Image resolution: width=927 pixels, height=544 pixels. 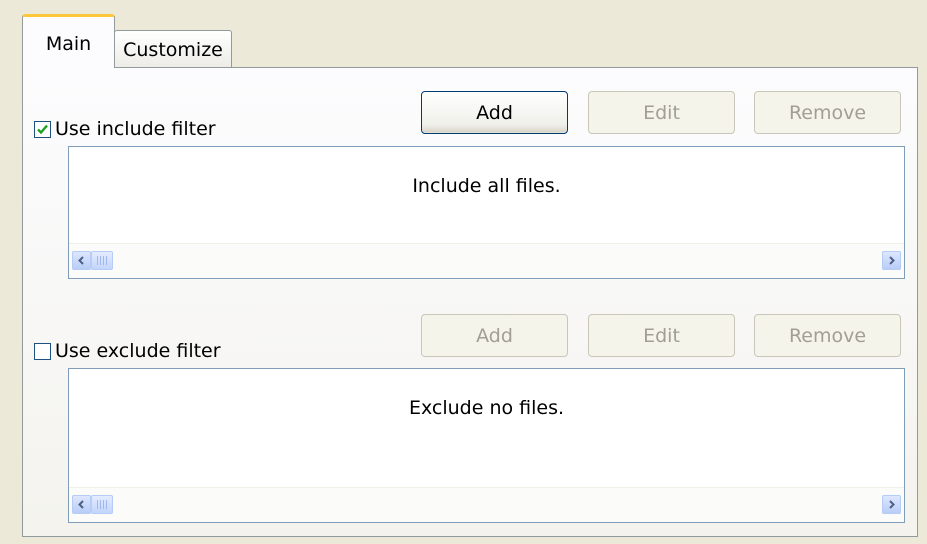 I want to click on exclude-add-button: Add, so click(x=494, y=335).